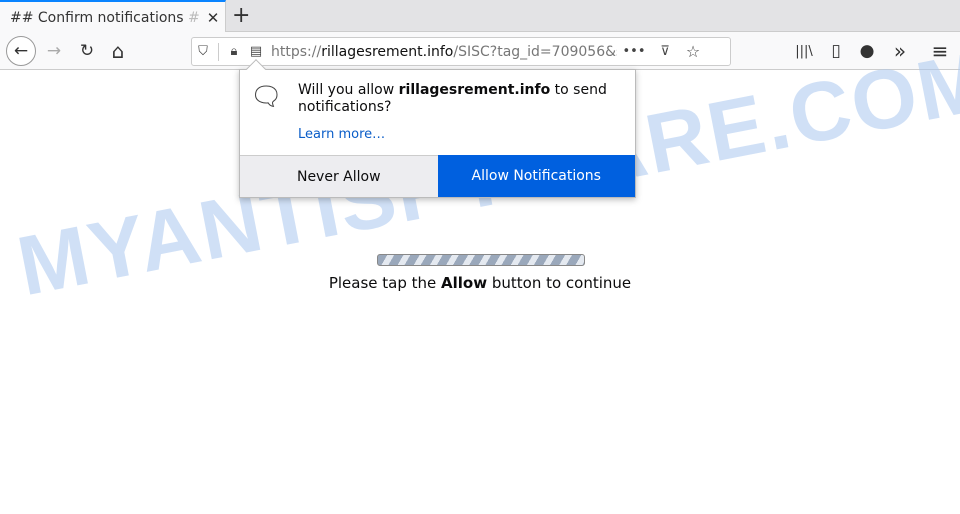  I want to click on instruction-text: Please tap the Allow button to continue, so click(480, 283).